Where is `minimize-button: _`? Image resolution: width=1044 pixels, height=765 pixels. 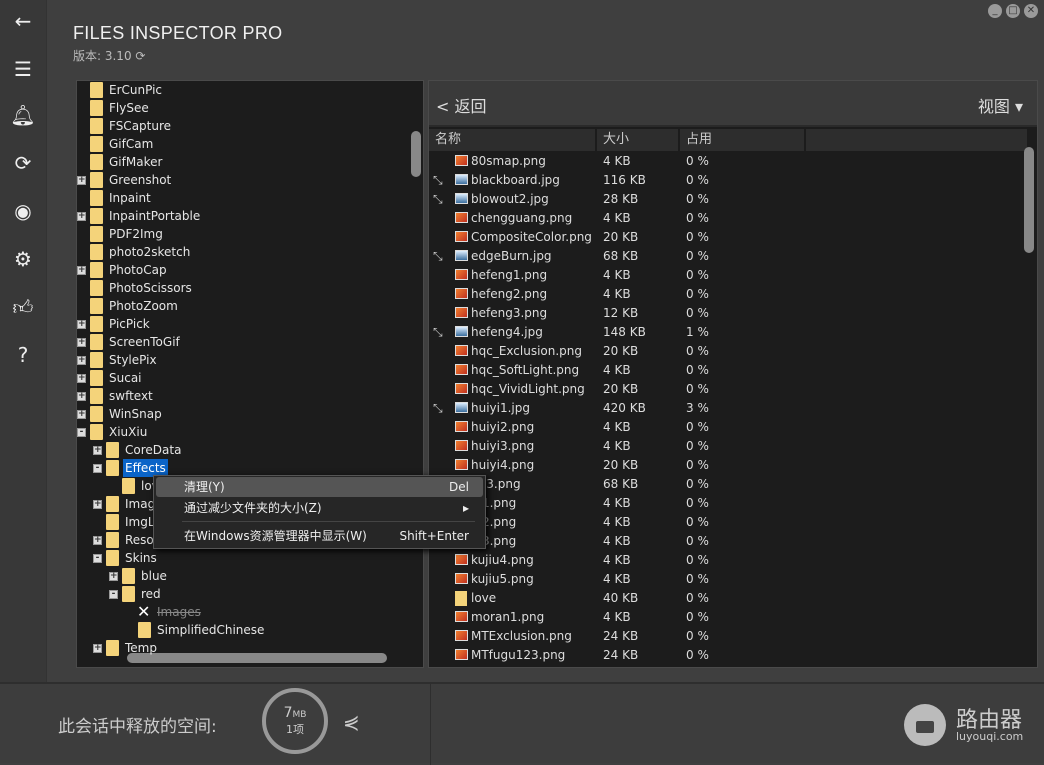 minimize-button: _ is located at coordinates (995, 11).